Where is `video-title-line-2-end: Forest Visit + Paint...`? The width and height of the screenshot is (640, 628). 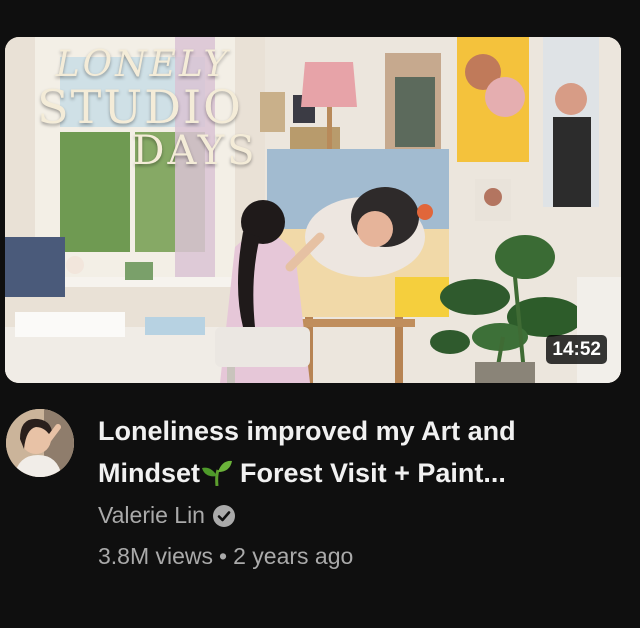
video-title-line-2-end: Forest Visit + Paint... is located at coordinates (373, 473).